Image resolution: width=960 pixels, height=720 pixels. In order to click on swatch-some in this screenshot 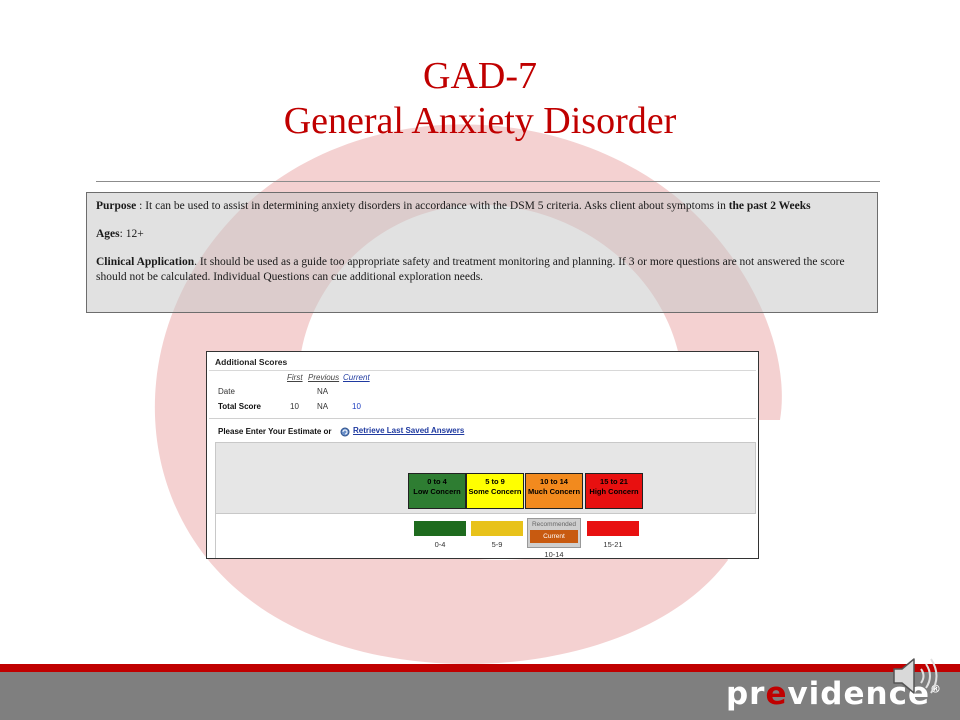, I will do `click(497, 528)`.